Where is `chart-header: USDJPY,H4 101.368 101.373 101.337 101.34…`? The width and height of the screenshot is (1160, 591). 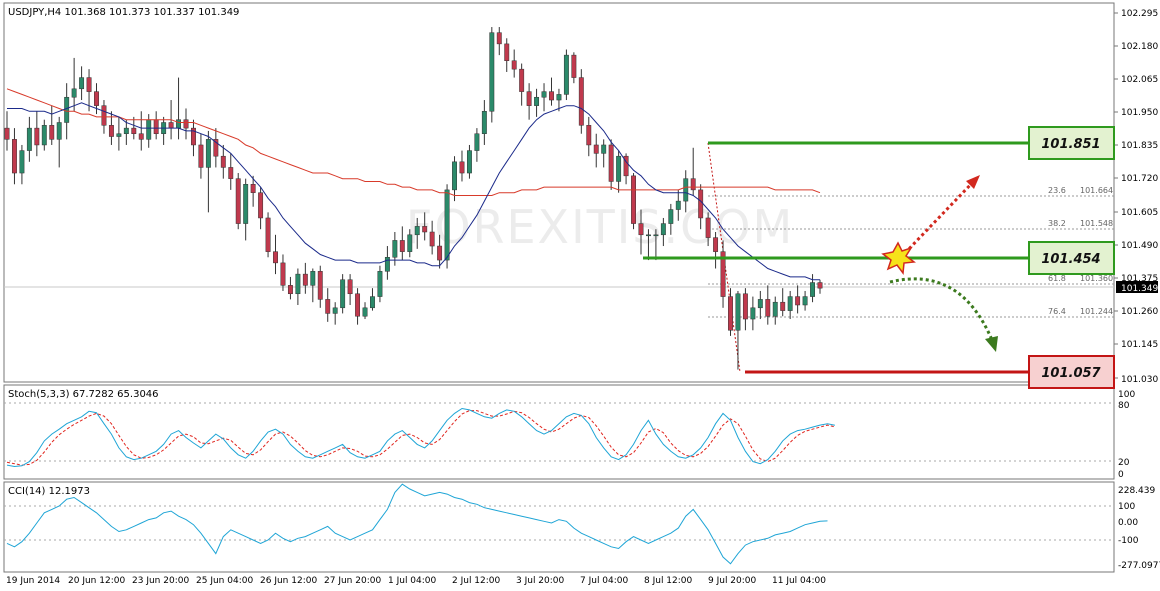 chart-header: USDJPY,H4 101.368 101.373 101.337 101.34… is located at coordinates (123, 12).